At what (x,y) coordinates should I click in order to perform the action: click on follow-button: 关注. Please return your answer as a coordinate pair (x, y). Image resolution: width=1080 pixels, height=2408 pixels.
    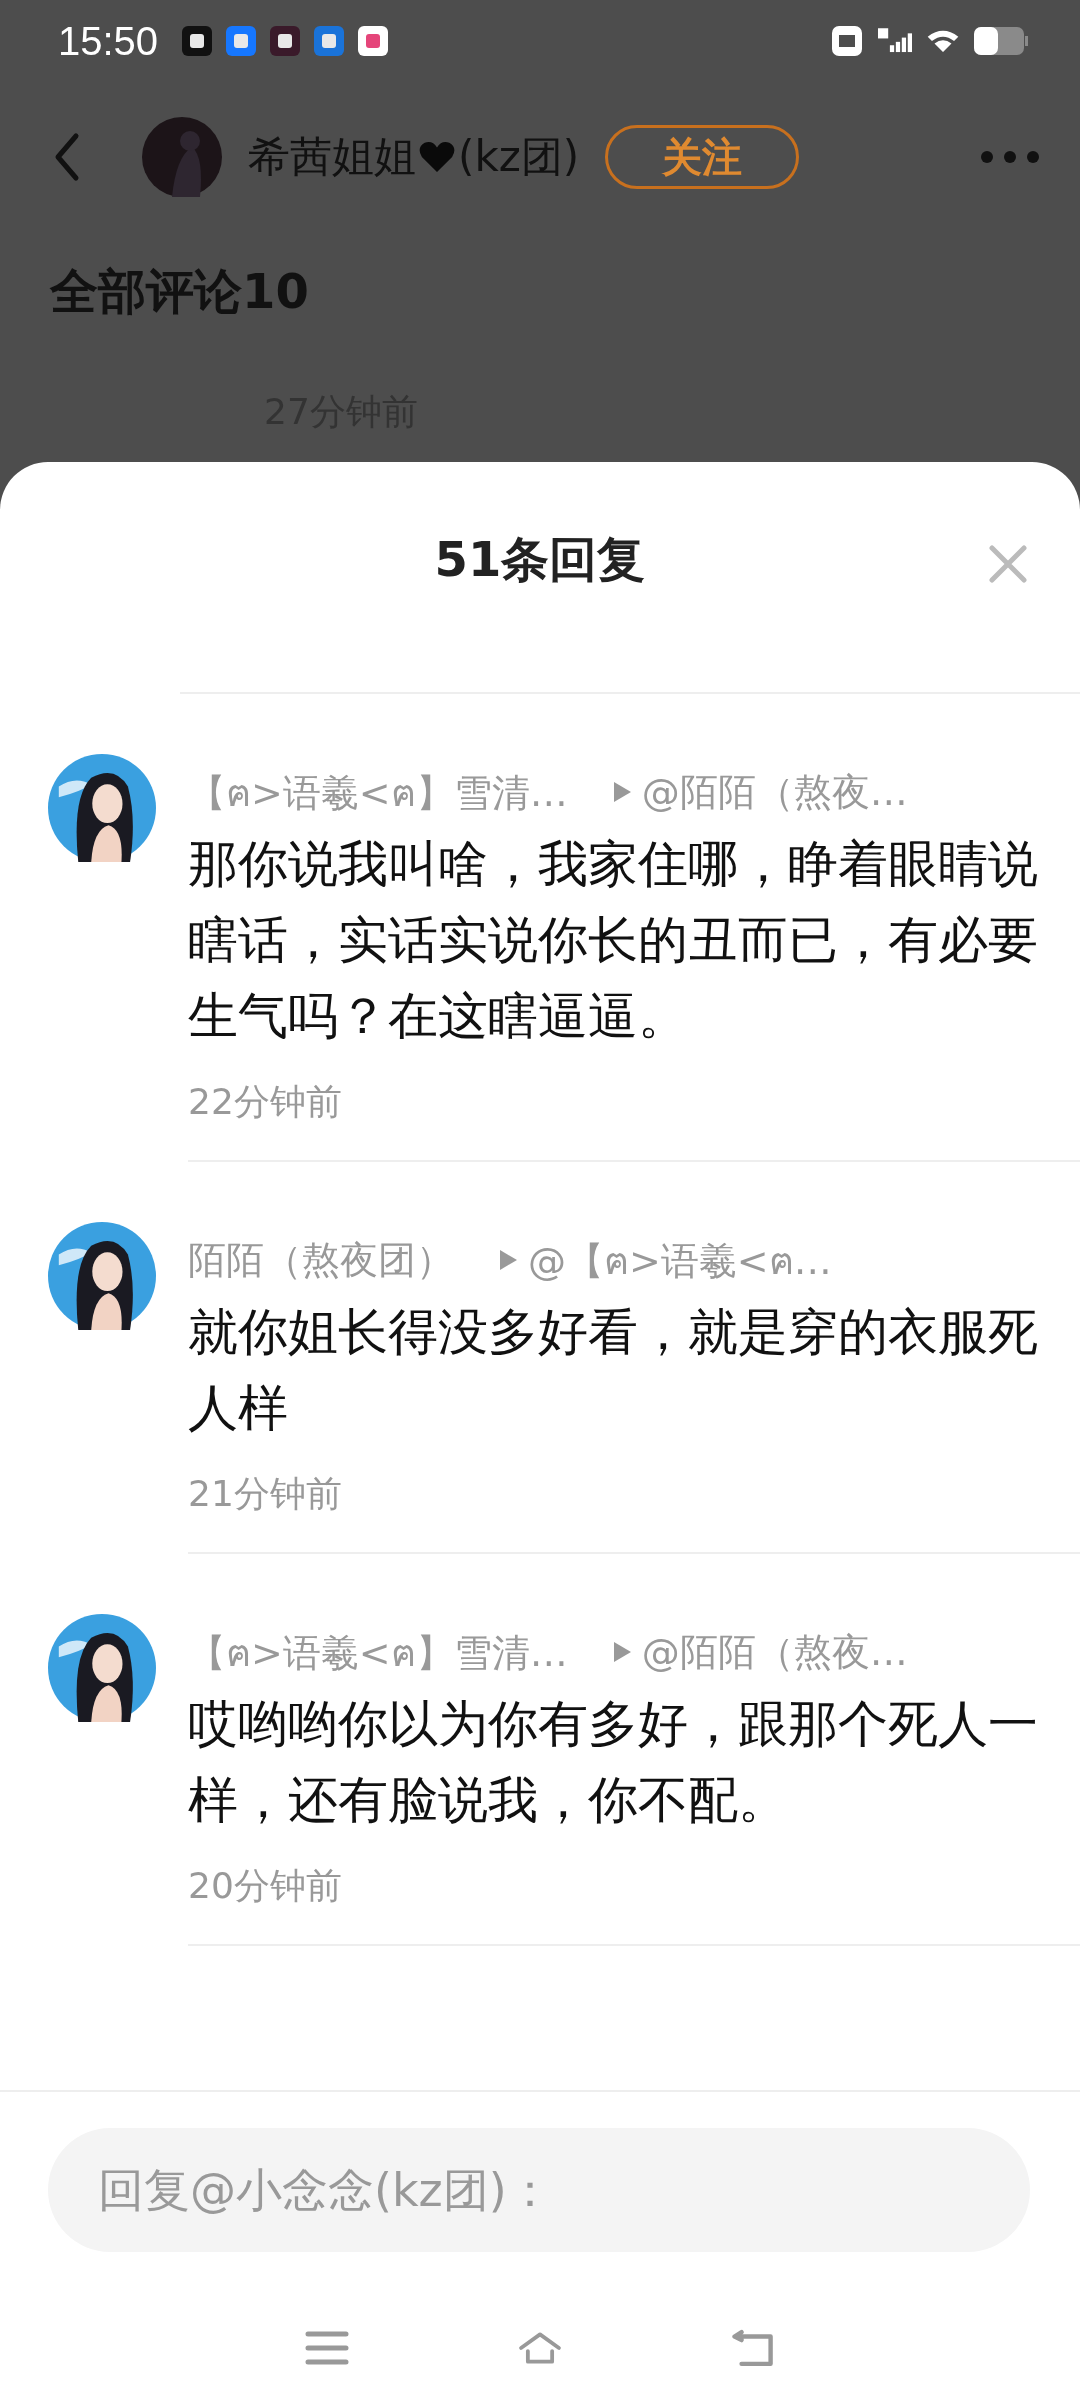
    Looking at the image, I should click on (702, 157).